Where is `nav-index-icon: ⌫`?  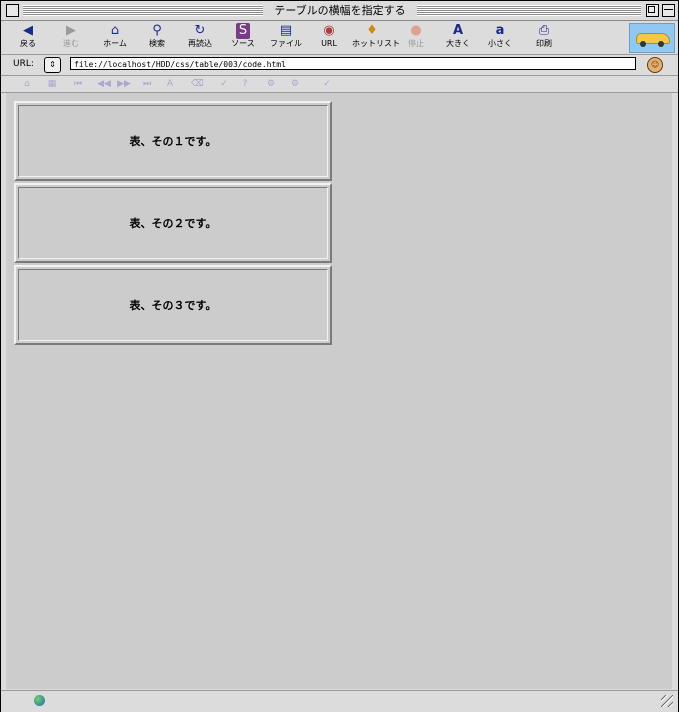
nav-index-icon: ⌫ is located at coordinates (197, 84).